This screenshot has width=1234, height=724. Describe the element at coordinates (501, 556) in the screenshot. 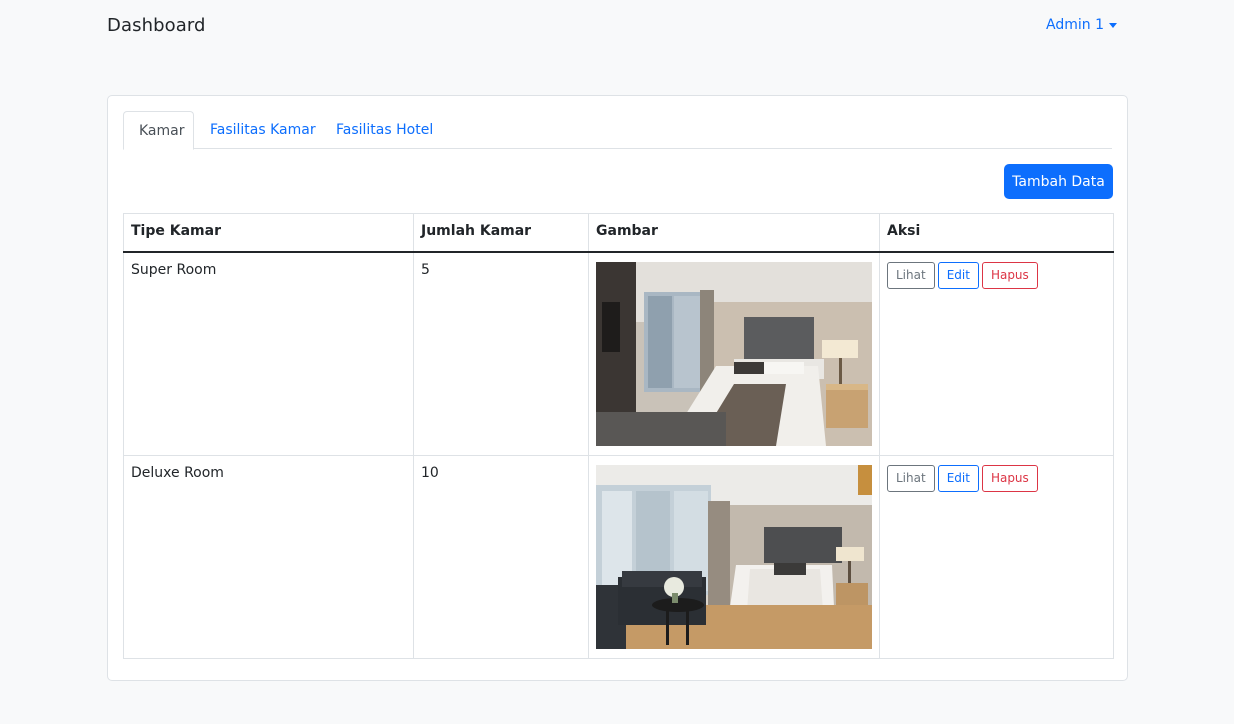

I see `room-count-cell: 10` at that location.